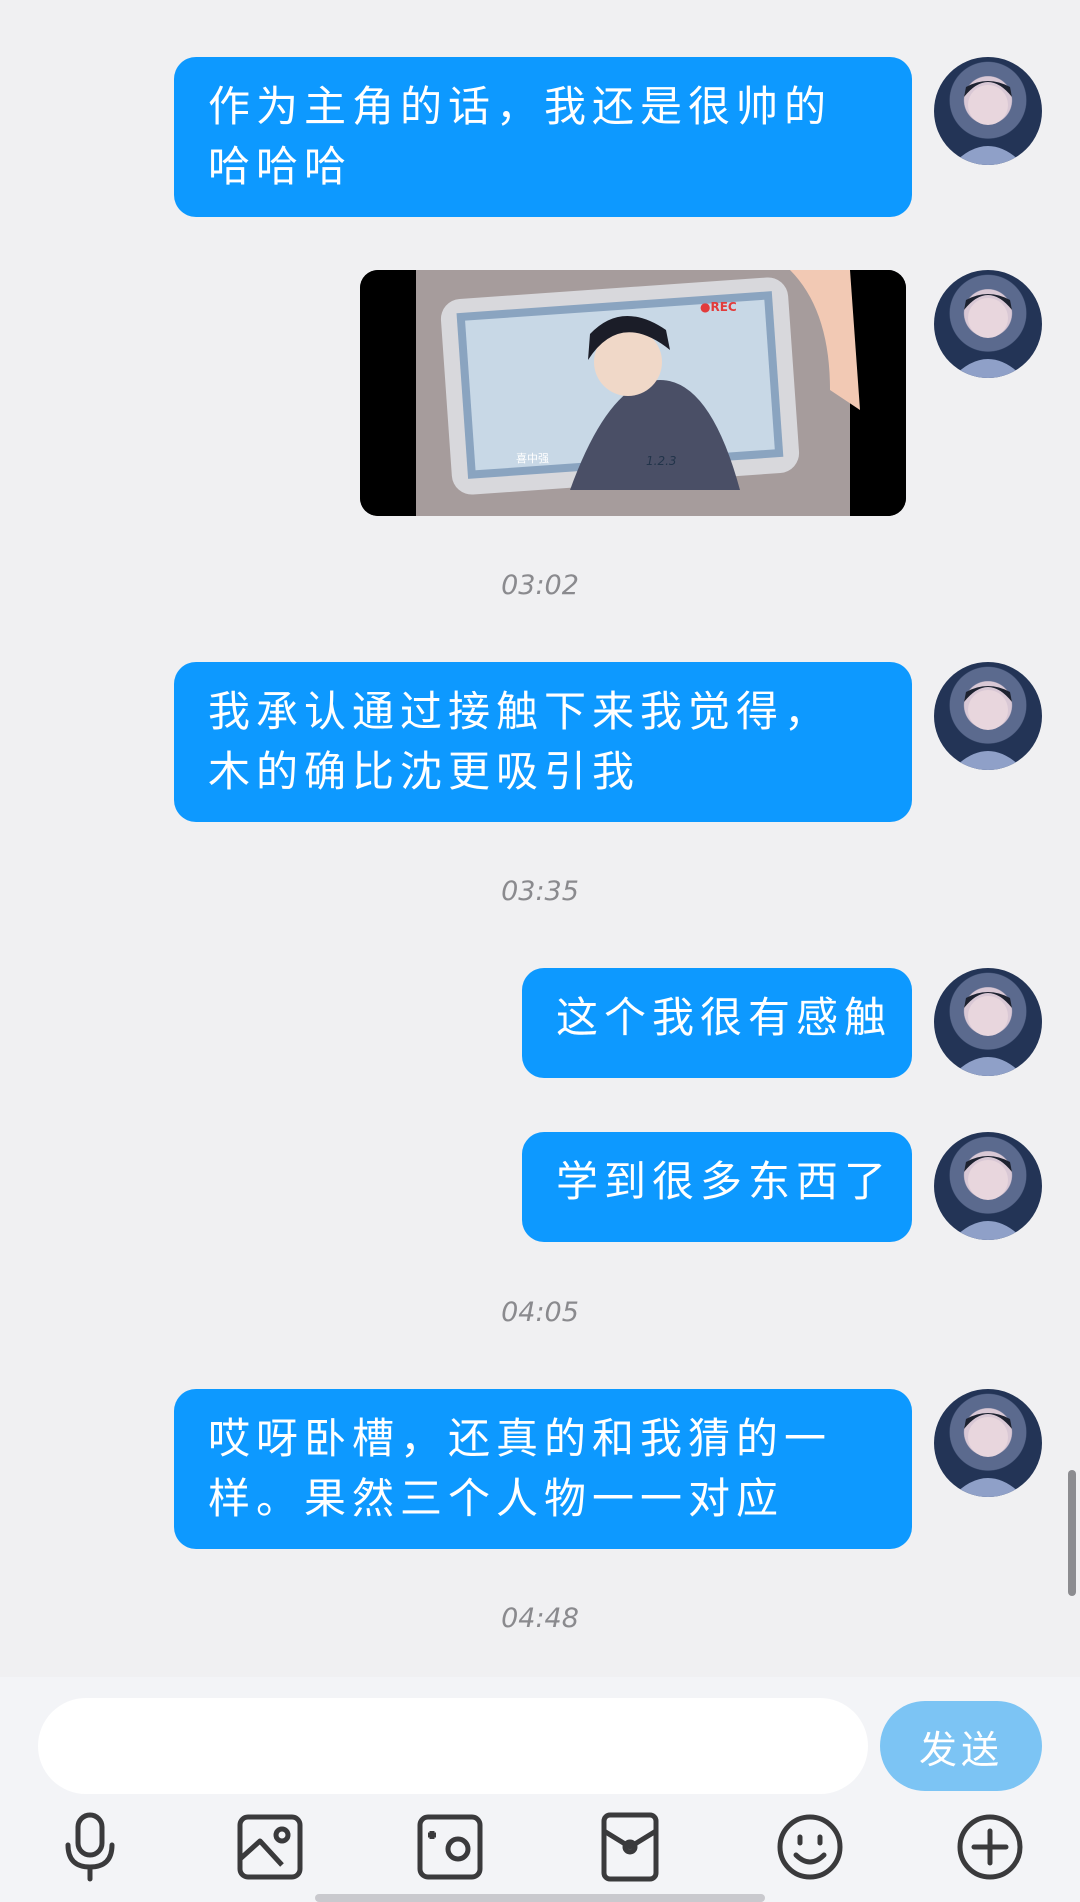  Describe the element at coordinates (543, 1469) in the screenshot. I see `message-bubble: 哎呀卧槽，还真的和我猜的一样。果然三个人物一一对应` at that location.